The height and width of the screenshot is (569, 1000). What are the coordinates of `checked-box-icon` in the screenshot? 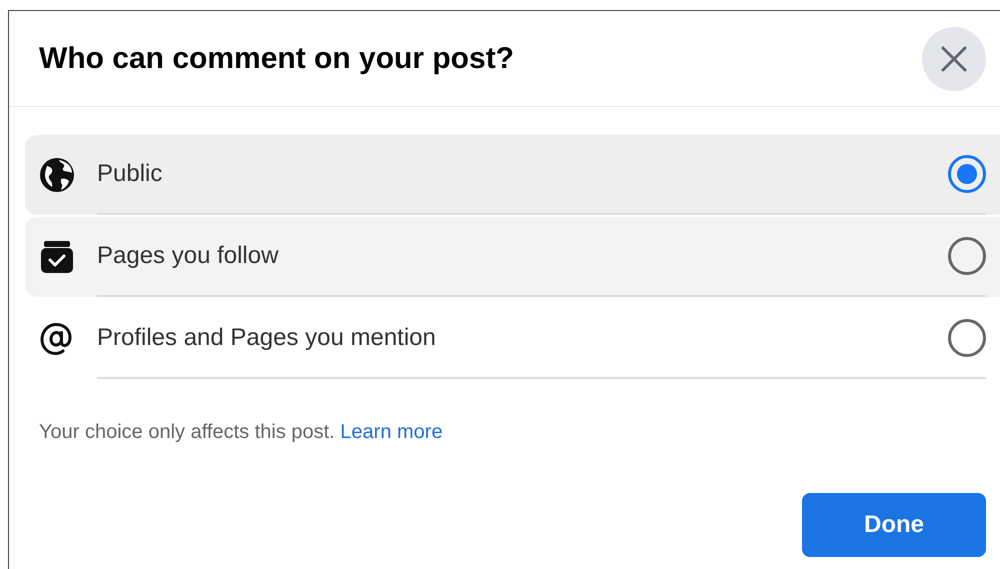 It's located at (57, 257).